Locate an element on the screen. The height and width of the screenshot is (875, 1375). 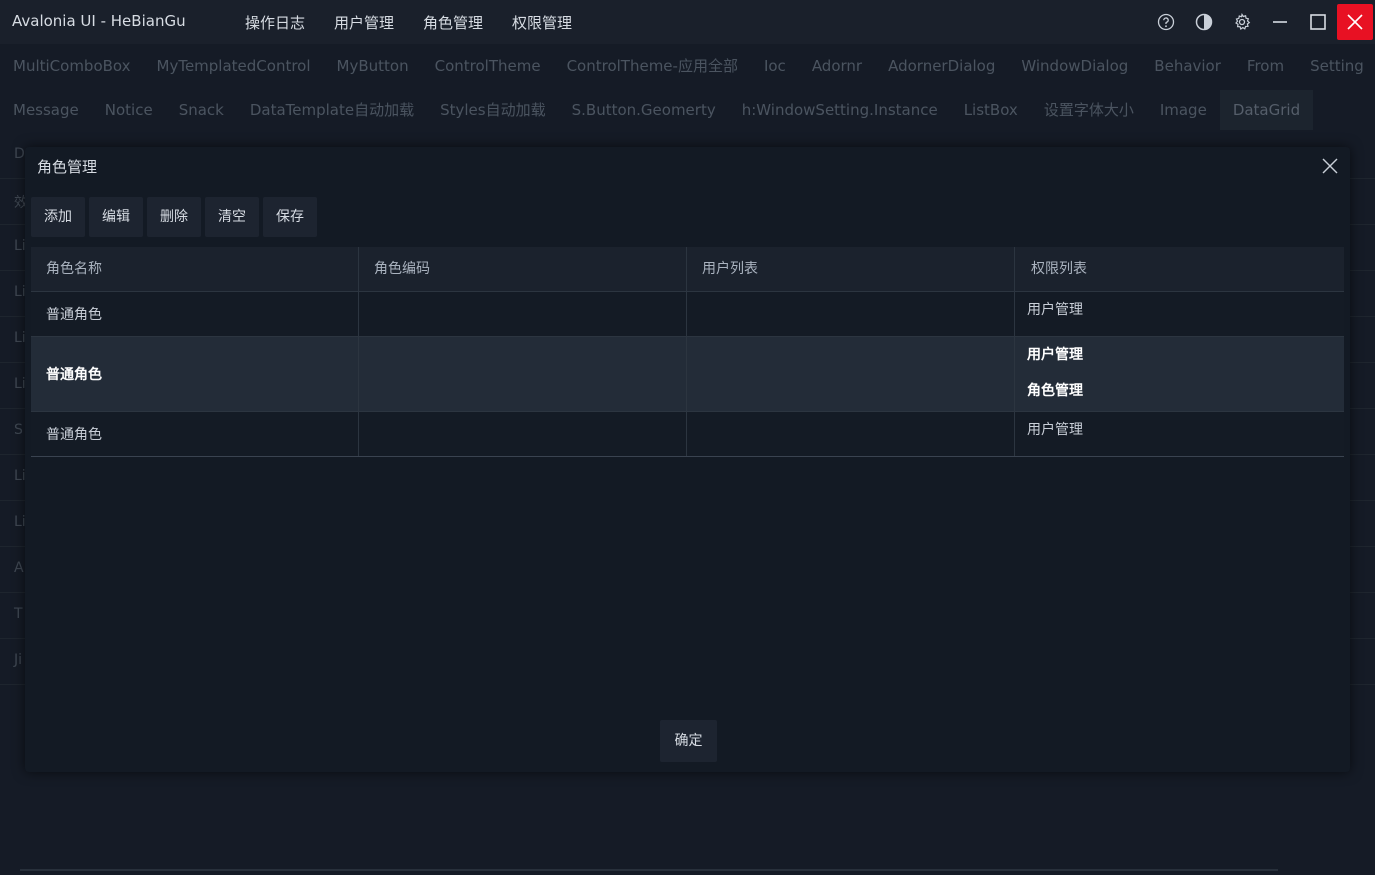
column-header-role-code: 角色编码 is located at coordinates (523, 269).